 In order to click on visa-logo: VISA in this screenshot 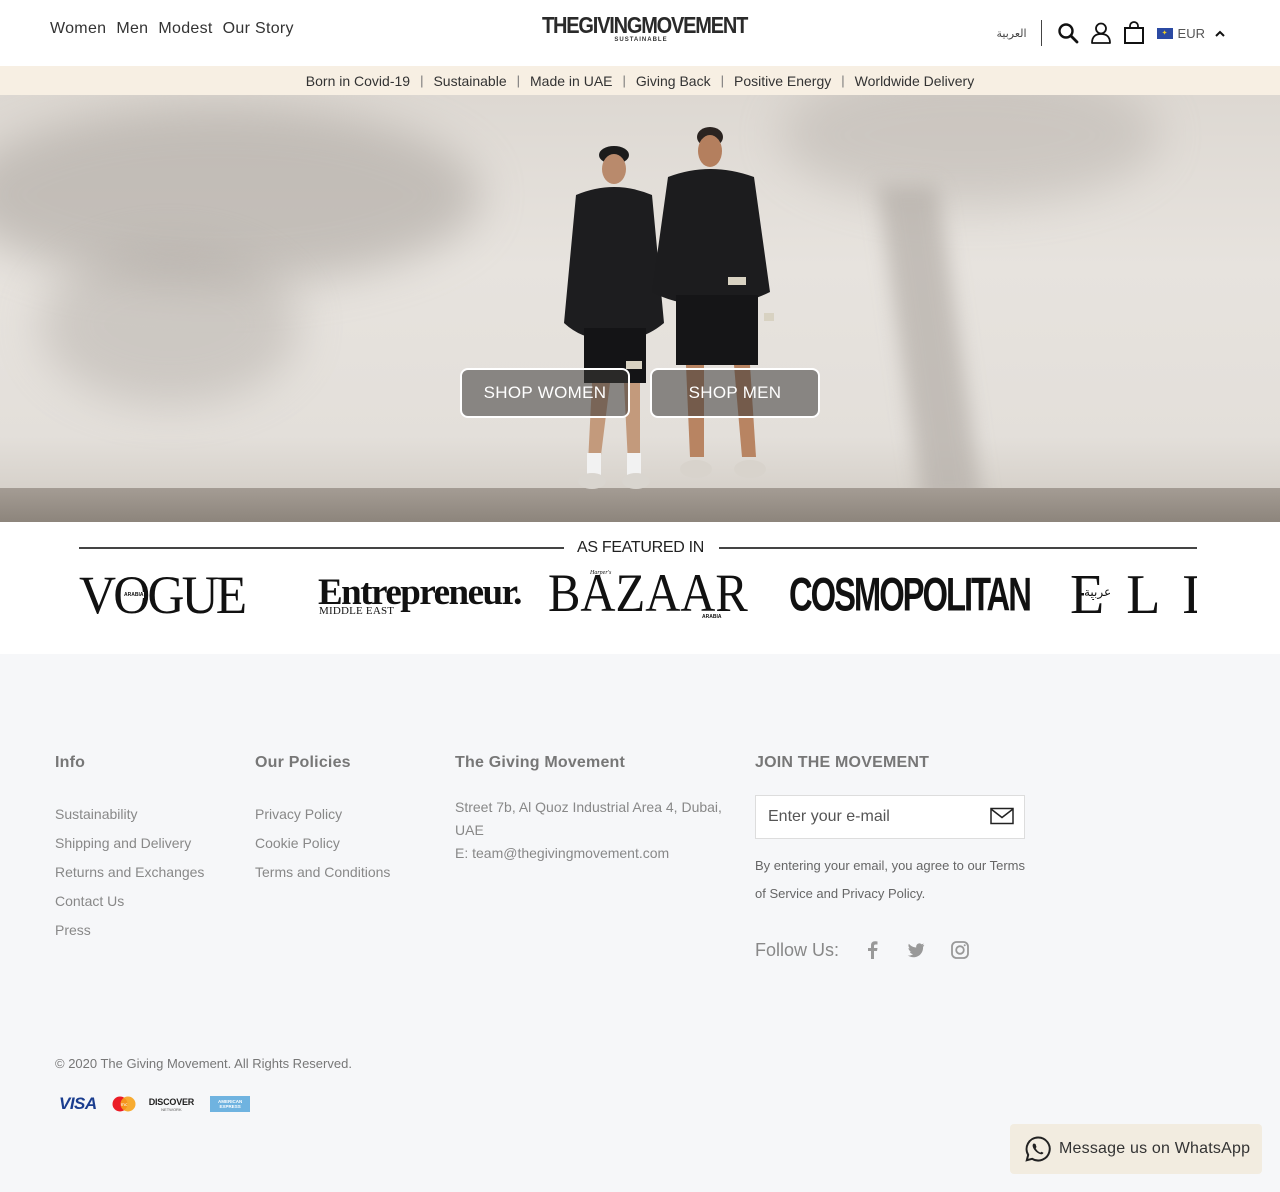, I will do `click(78, 1103)`.